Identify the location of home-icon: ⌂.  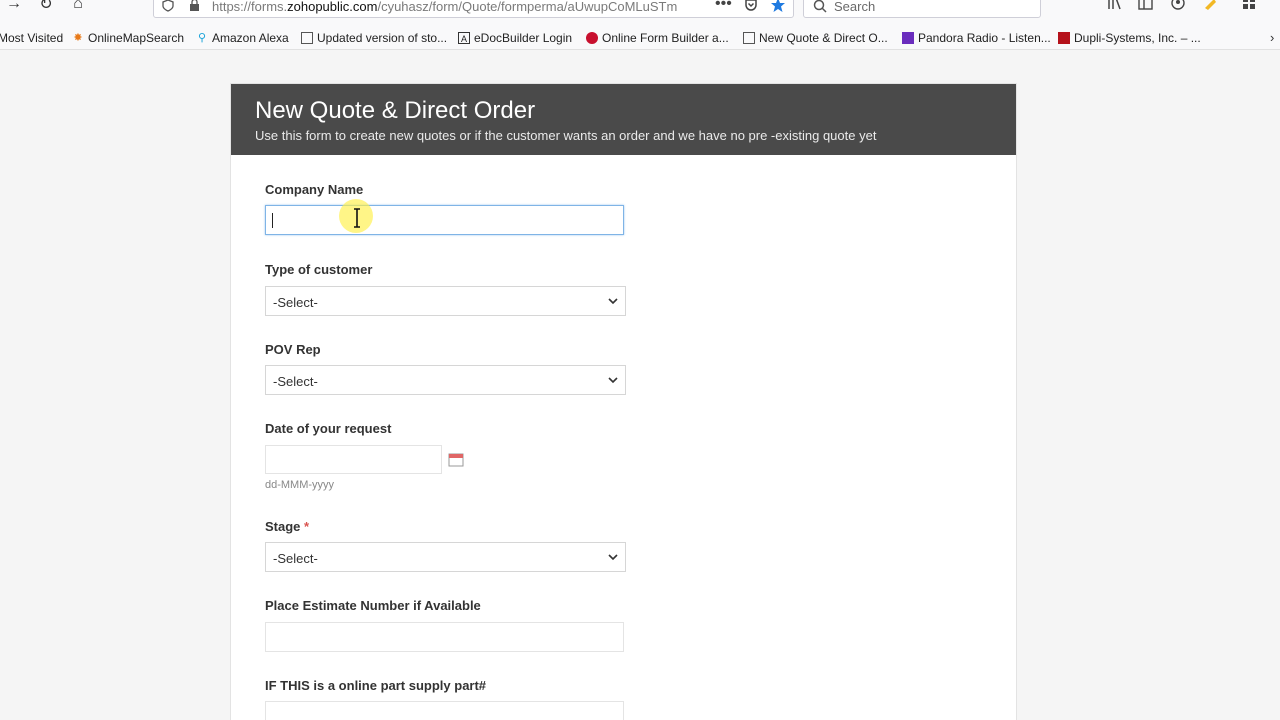
(78, 8).